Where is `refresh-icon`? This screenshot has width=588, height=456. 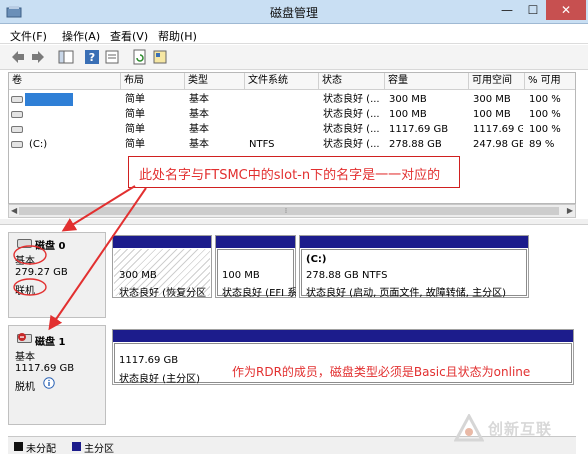 refresh-icon is located at coordinates (140, 57).